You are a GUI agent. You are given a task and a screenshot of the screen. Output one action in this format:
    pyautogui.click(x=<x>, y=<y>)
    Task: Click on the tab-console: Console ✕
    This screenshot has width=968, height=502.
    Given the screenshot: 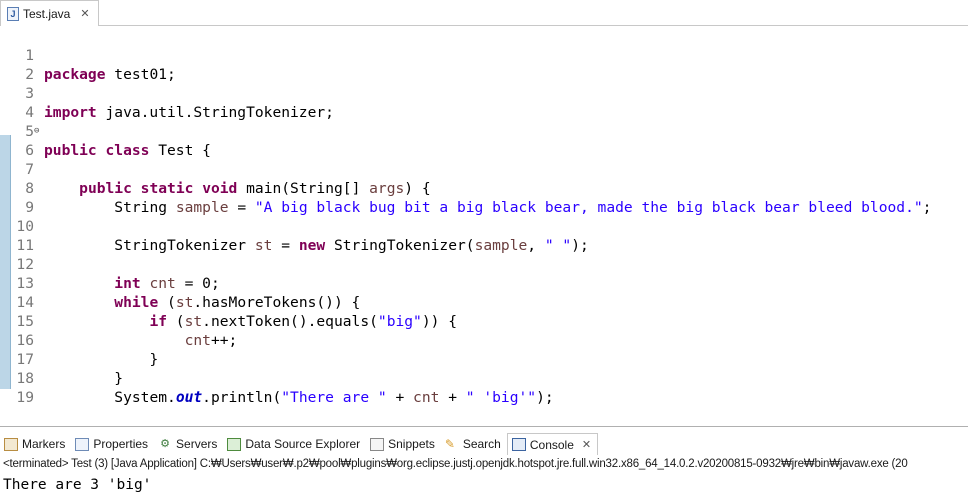 What is the action you would take?
    pyautogui.click(x=552, y=444)
    